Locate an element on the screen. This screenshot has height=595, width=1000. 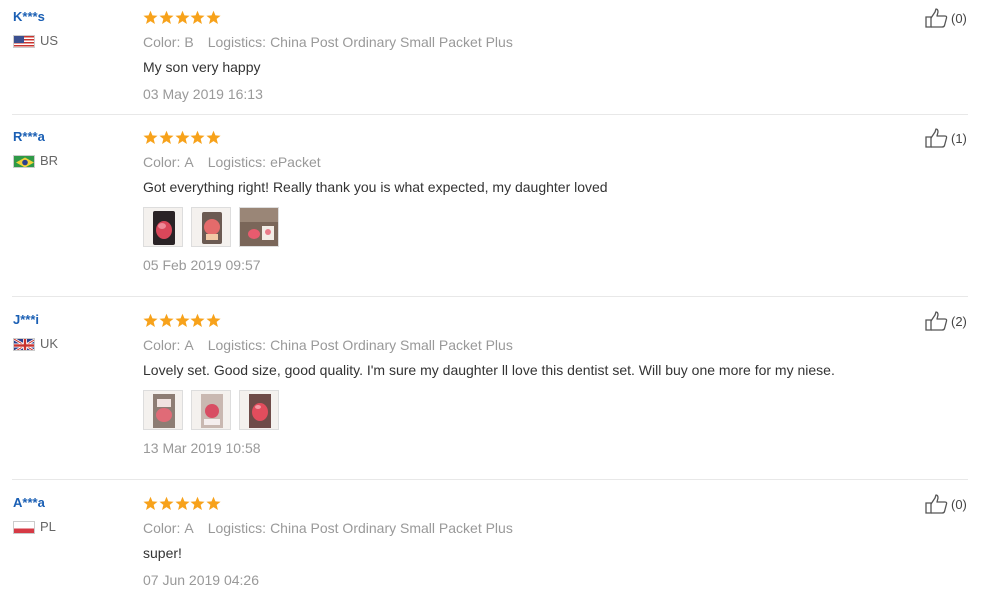
helpful-count: (2) is located at coordinates (959, 321).